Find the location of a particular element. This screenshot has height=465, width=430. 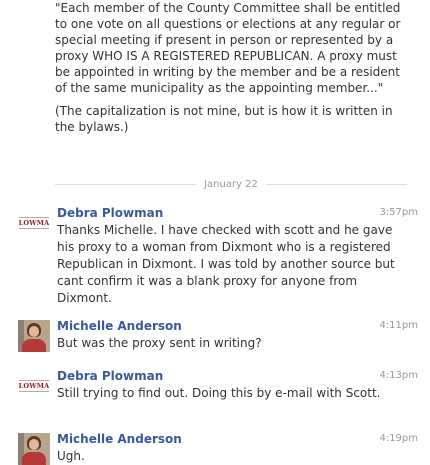

date-separator-label: January 22 is located at coordinates (231, 185).